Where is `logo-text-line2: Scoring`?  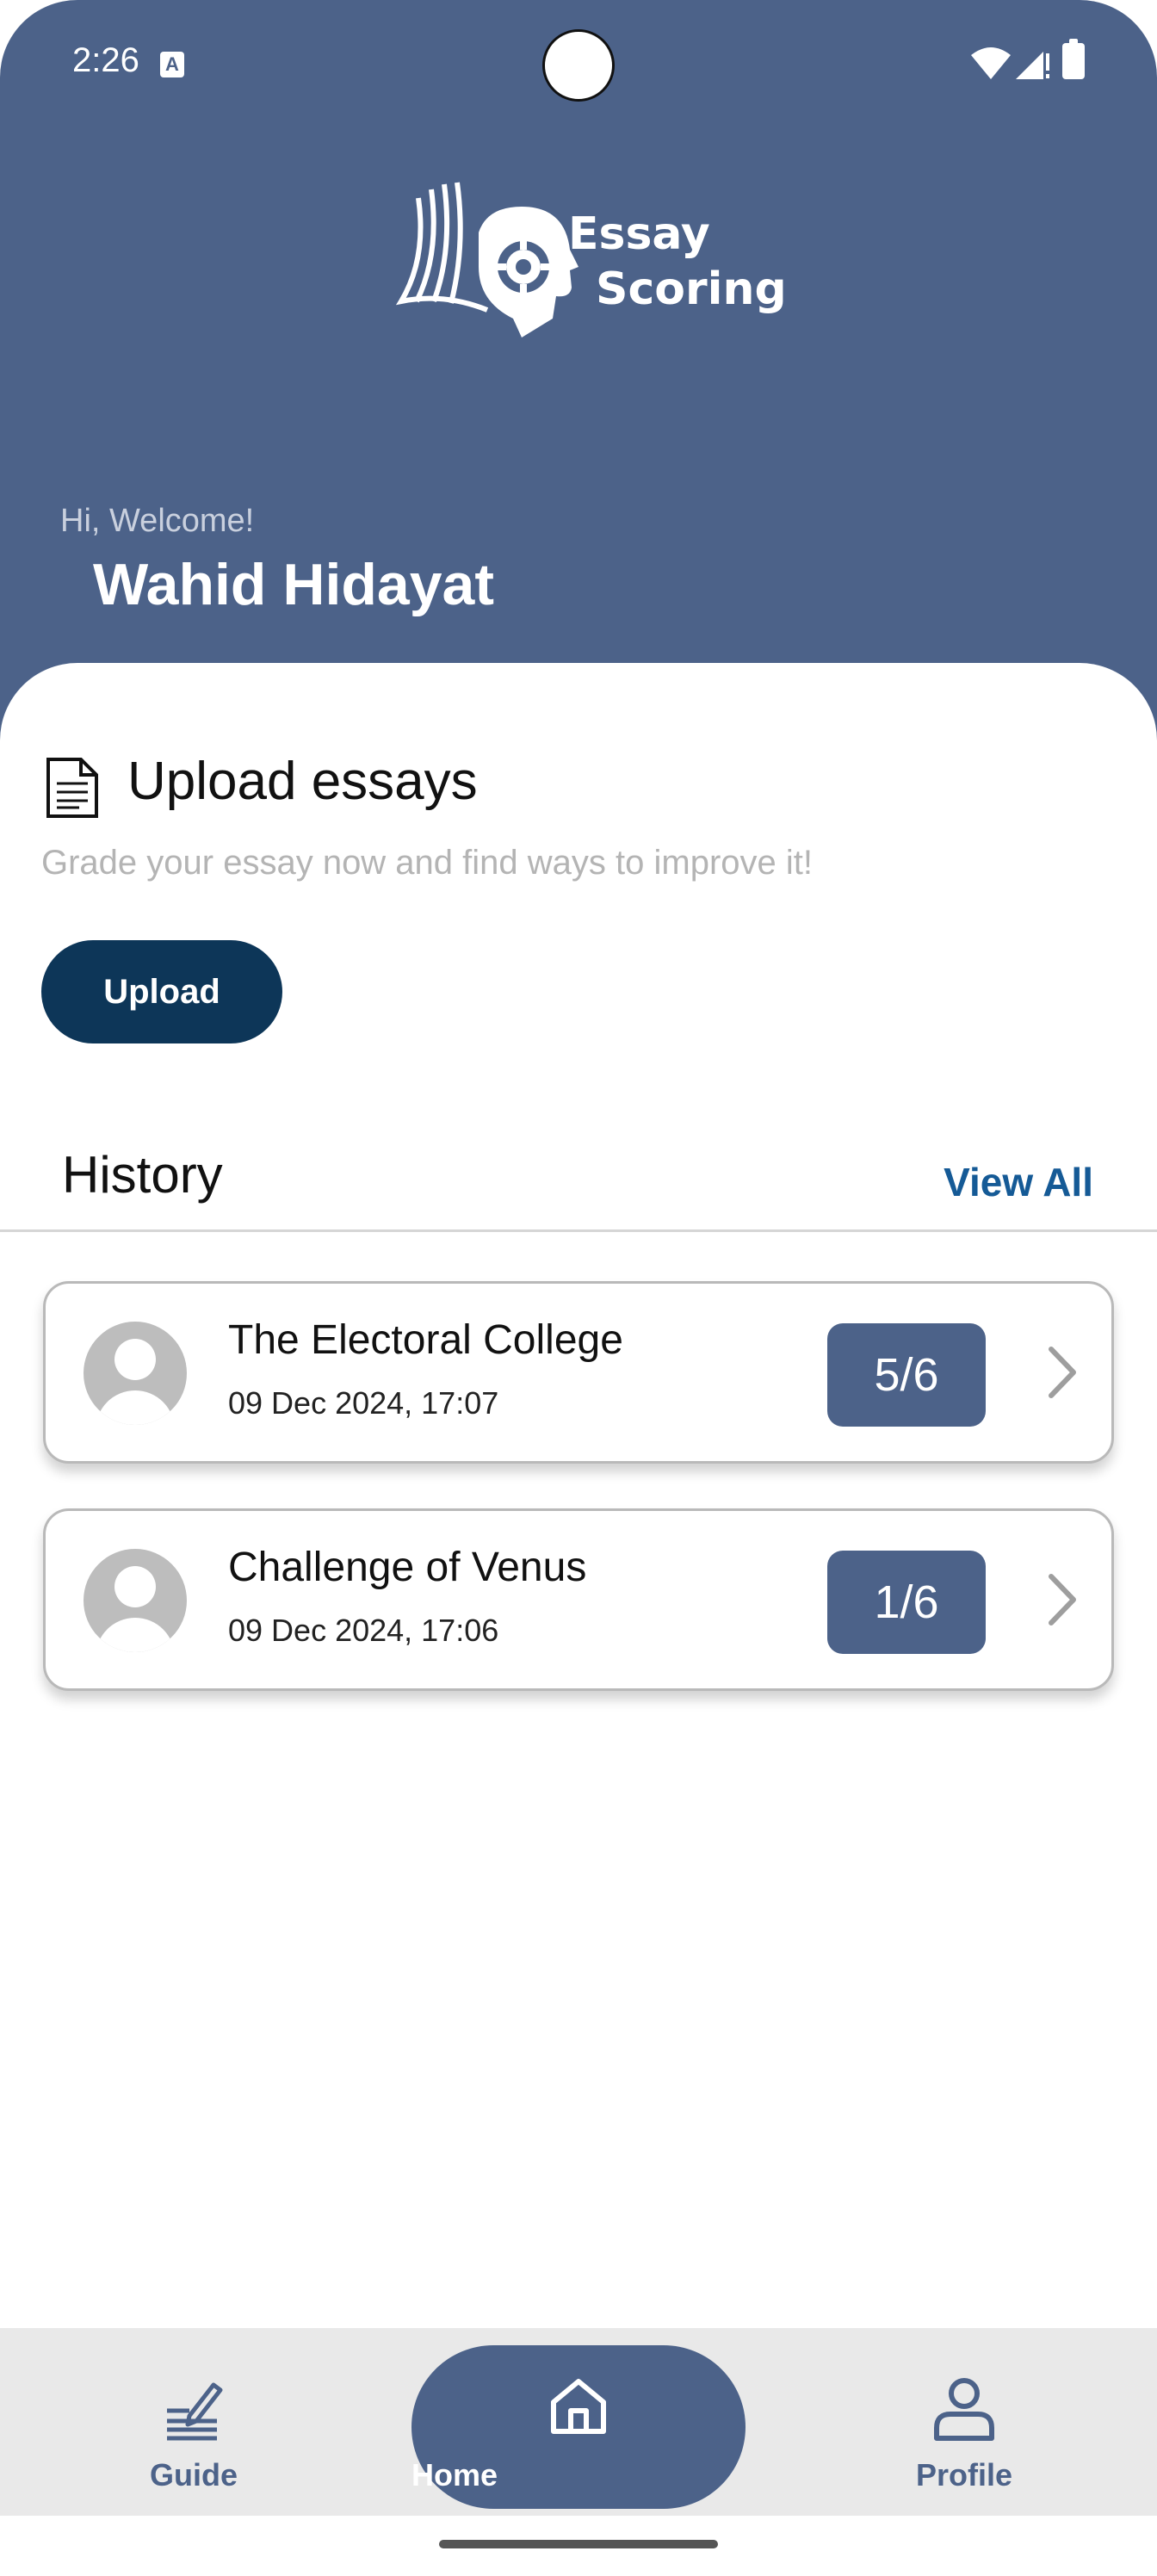
logo-text-line2: Scoring is located at coordinates (691, 289).